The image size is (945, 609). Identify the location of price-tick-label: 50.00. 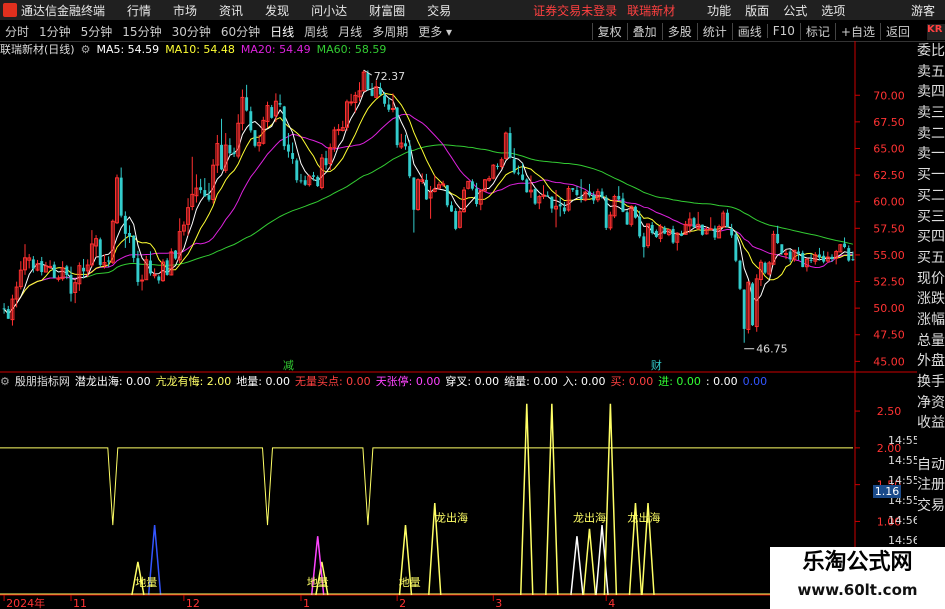
(889, 308).